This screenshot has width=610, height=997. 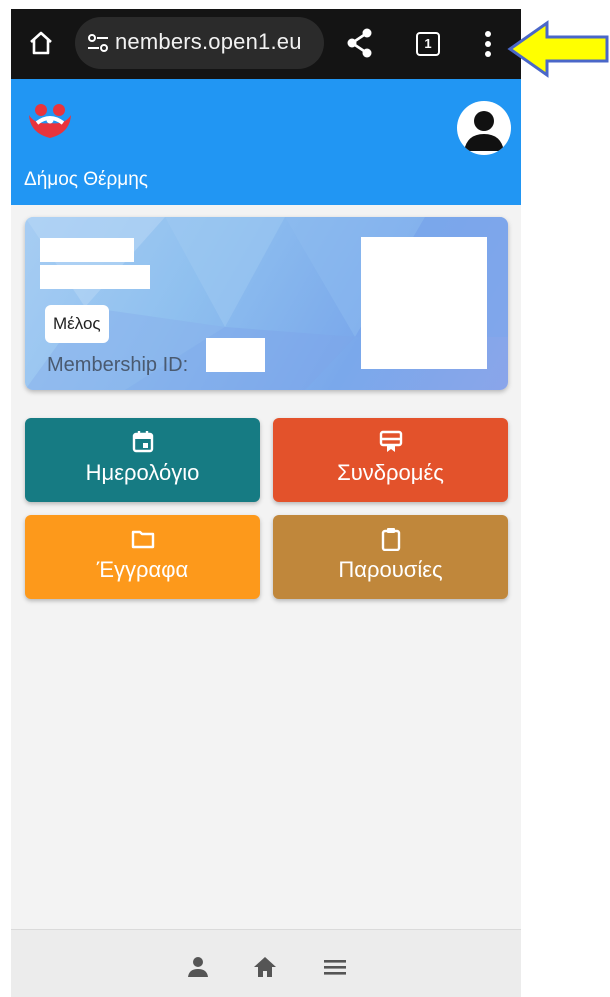 I want to click on profile-avatar-button, so click(x=484, y=128).